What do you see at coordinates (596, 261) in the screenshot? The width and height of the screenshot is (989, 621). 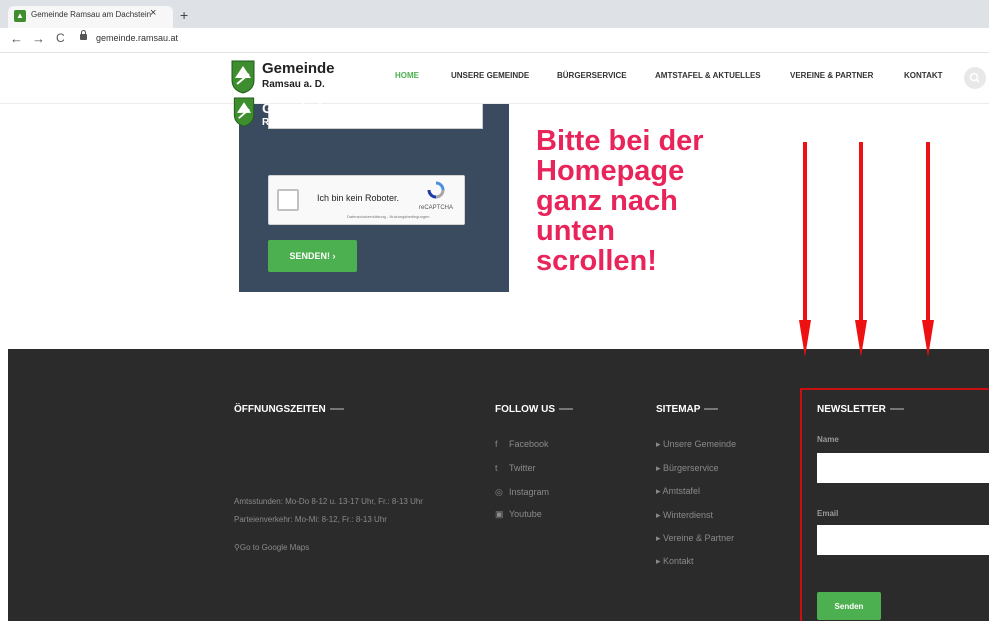 I see `annotation-line: scrollen!` at bounding box center [596, 261].